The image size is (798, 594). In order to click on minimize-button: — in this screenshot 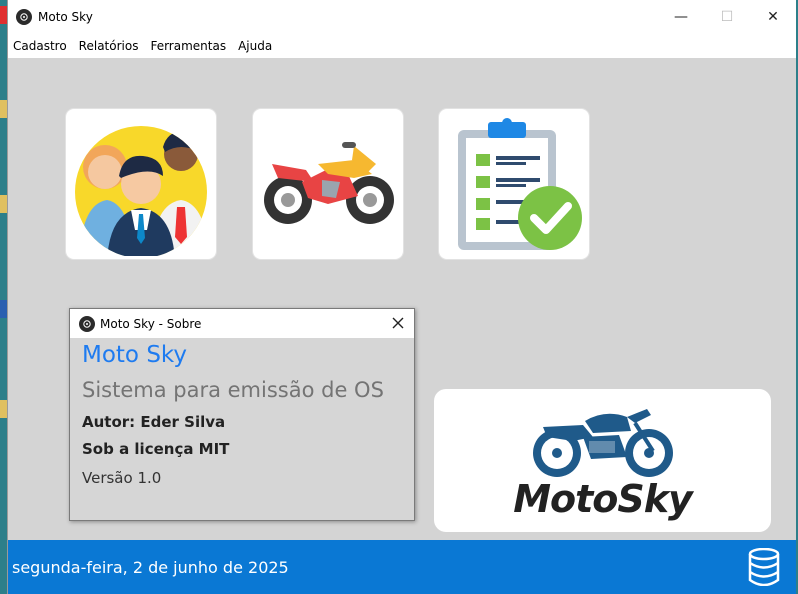, I will do `click(681, 17)`.